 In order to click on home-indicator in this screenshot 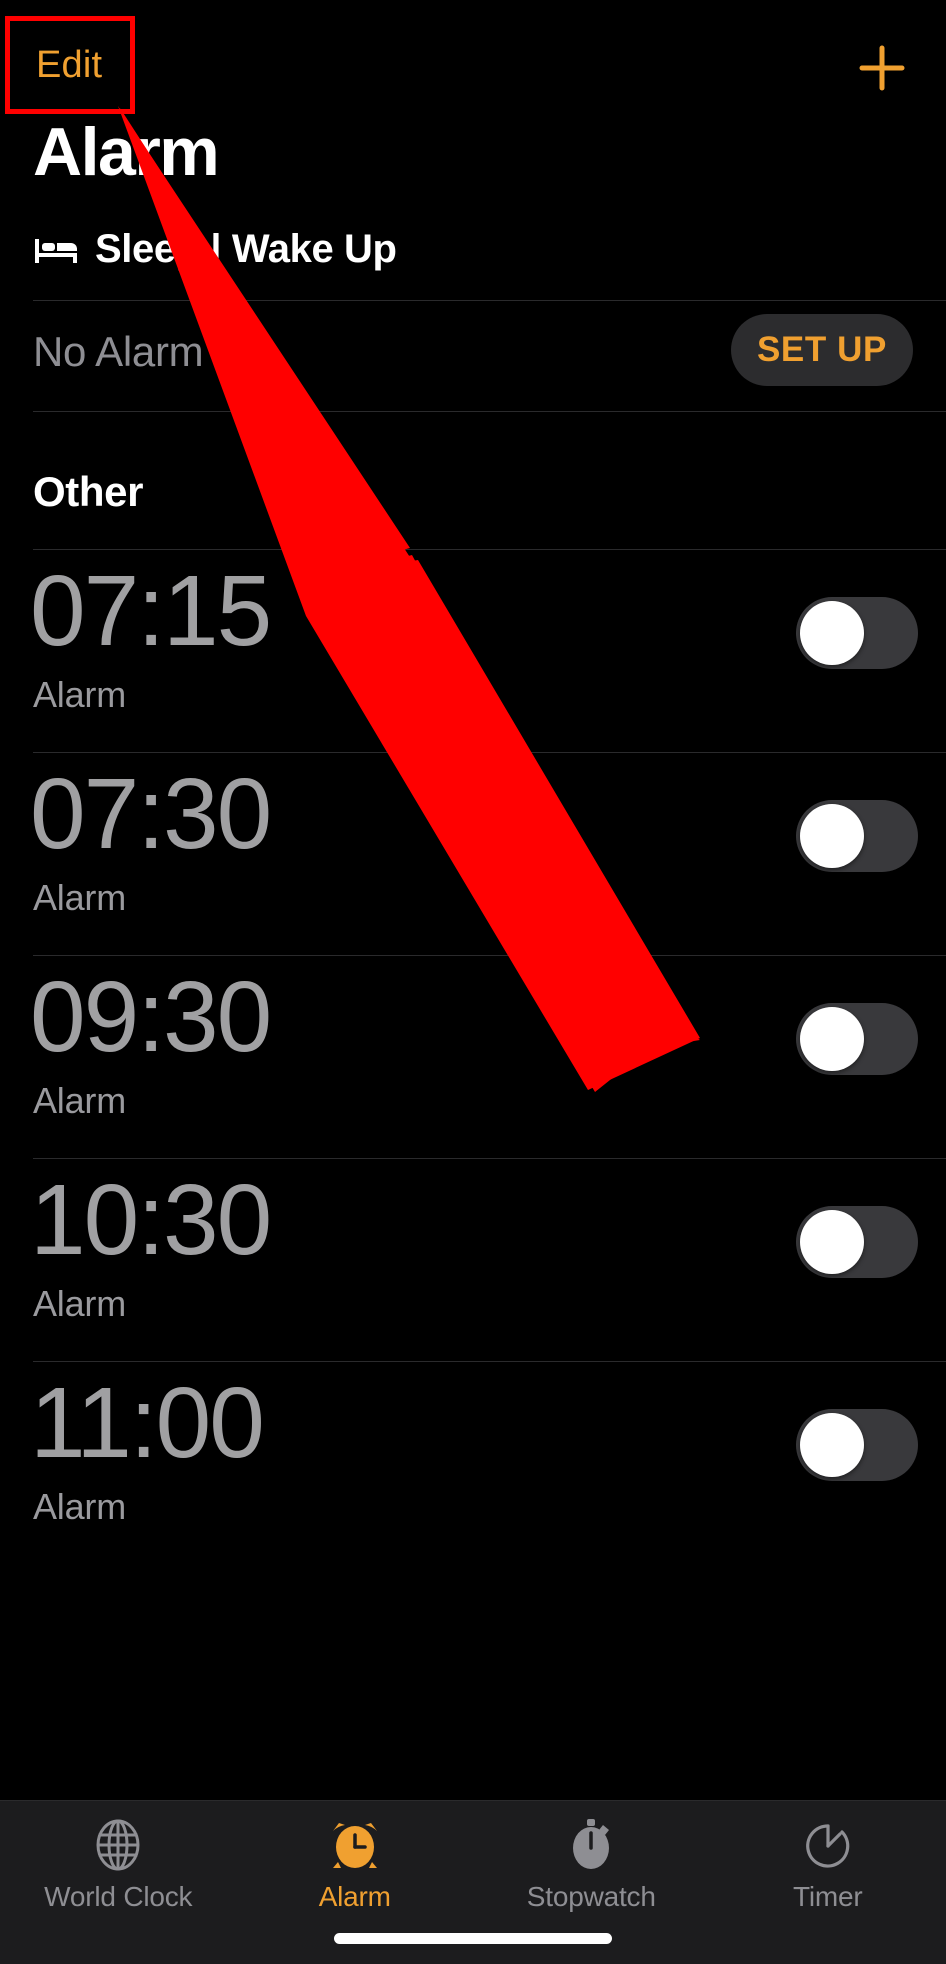, I will do `click(473, 1938)`.